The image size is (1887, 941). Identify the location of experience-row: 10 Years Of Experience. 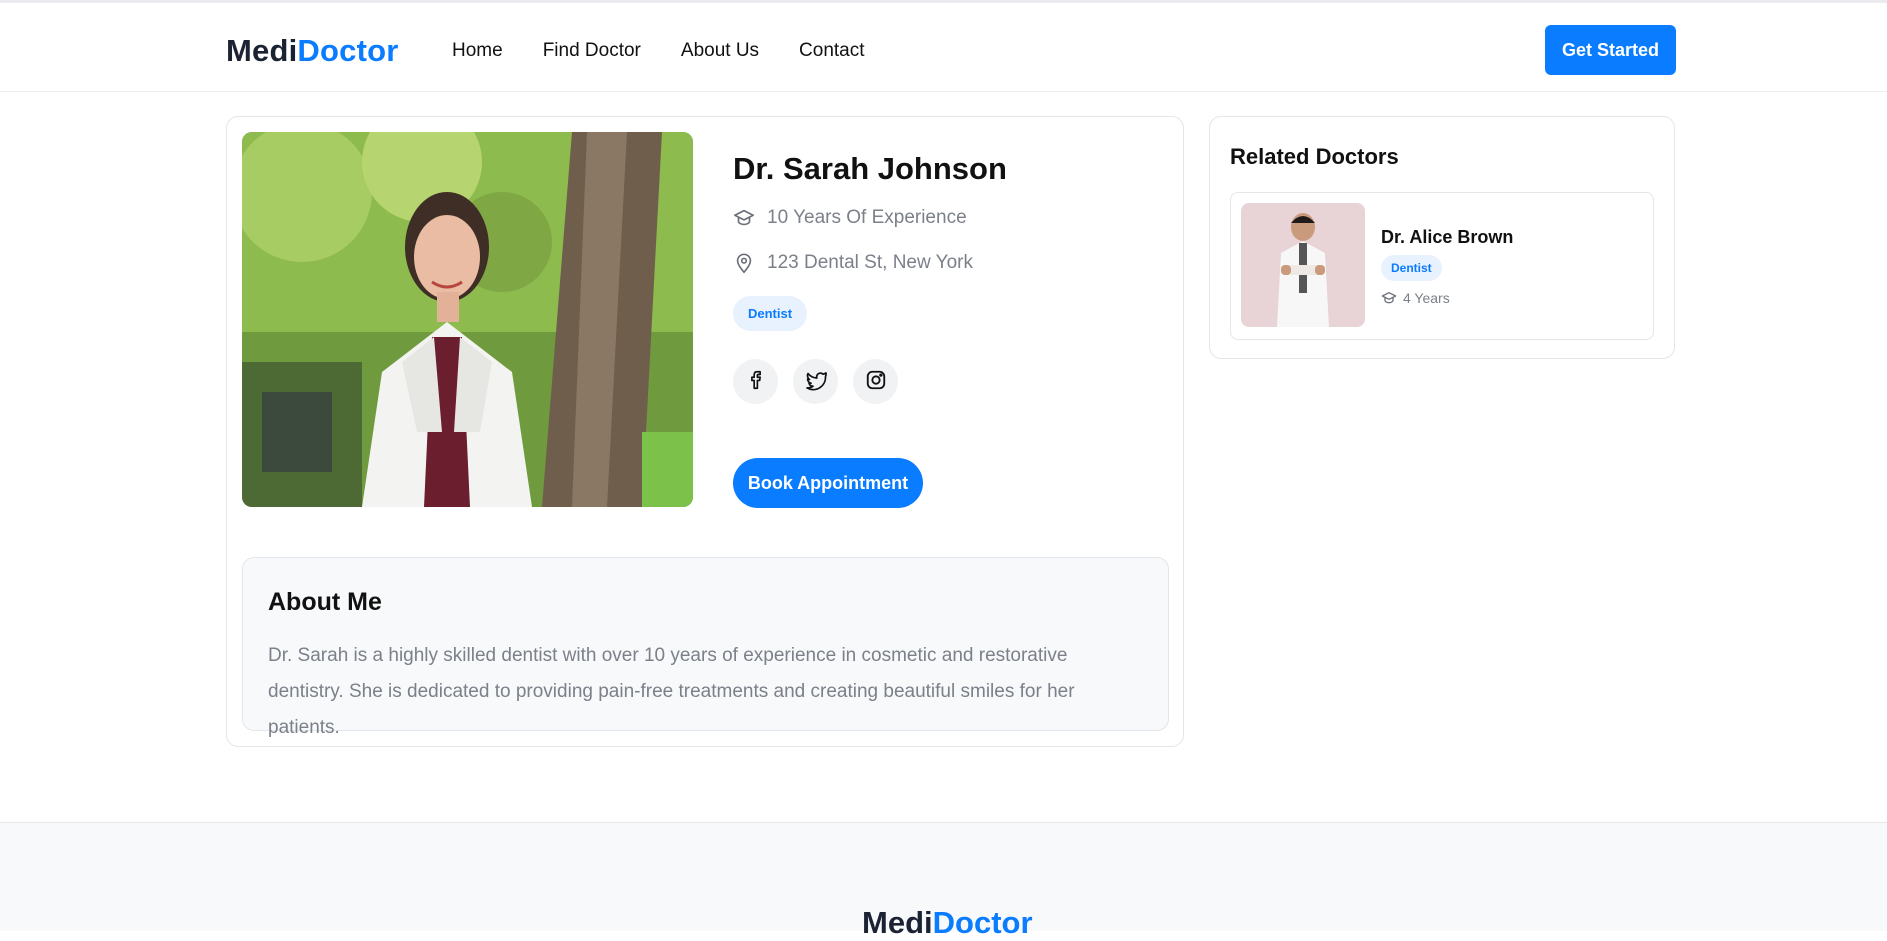
(850, 218).